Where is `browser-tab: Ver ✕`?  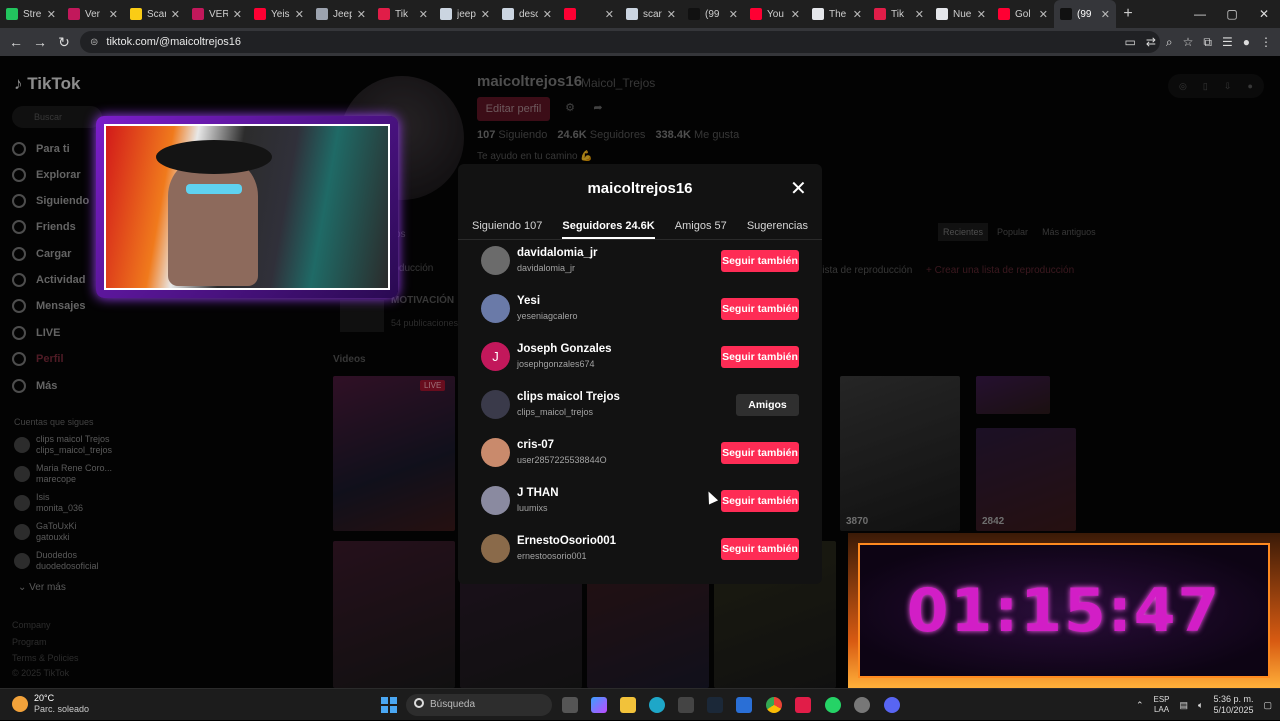 browser-tab: Ver ✕ is located at coordinates (93, 14).